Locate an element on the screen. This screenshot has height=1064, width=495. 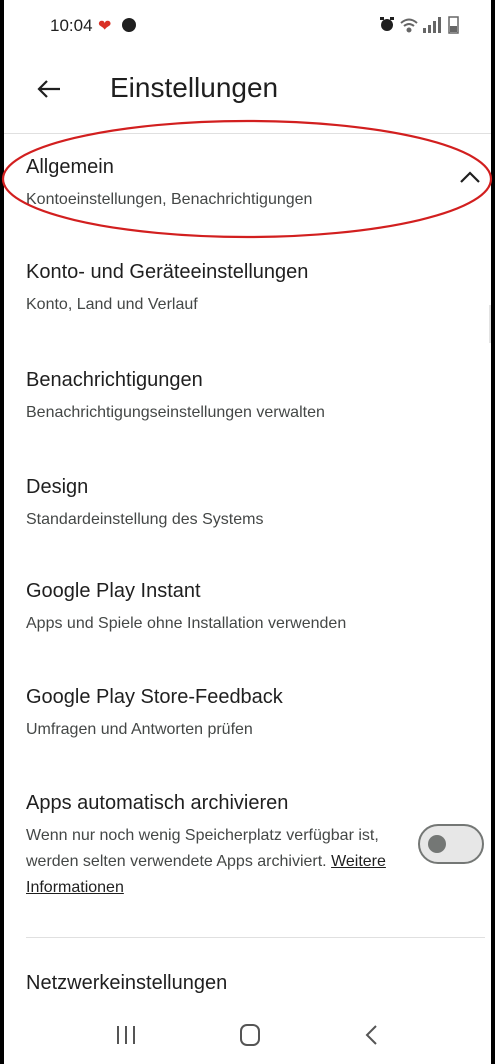
home-icon is located at coordinates (250, 1035).